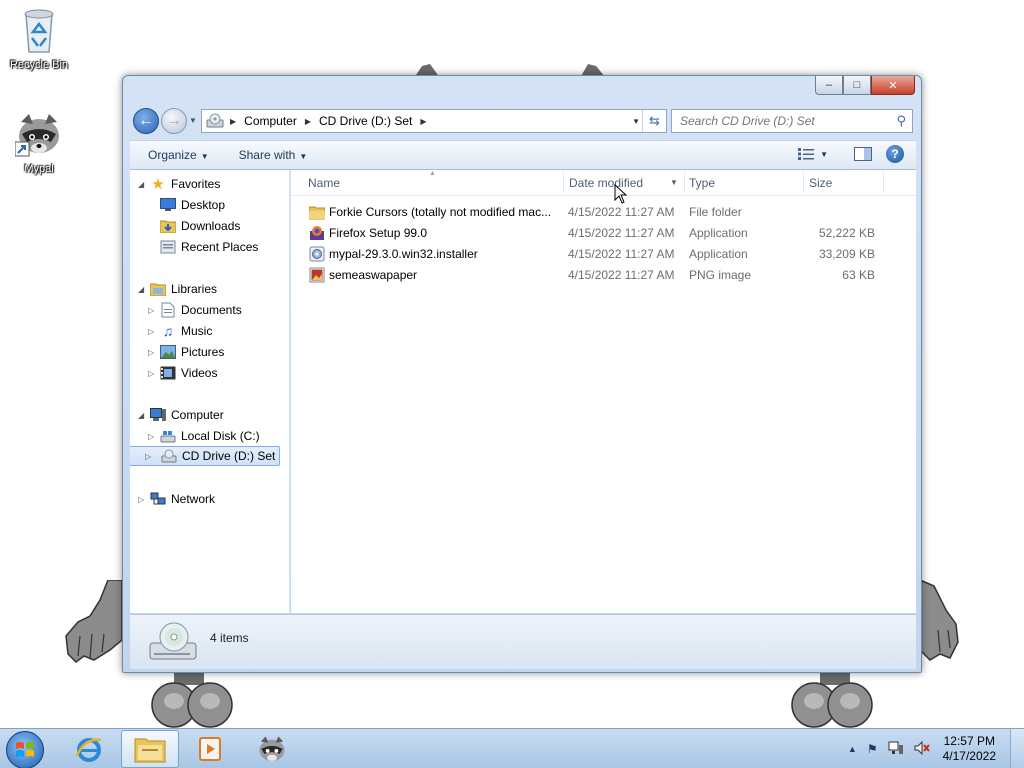 The height and width of the screenshot is (768, 1024). Describe the element at coordinates (969, 756) in the screenshot. I see `clock-date: 4/17/2022` at that location.